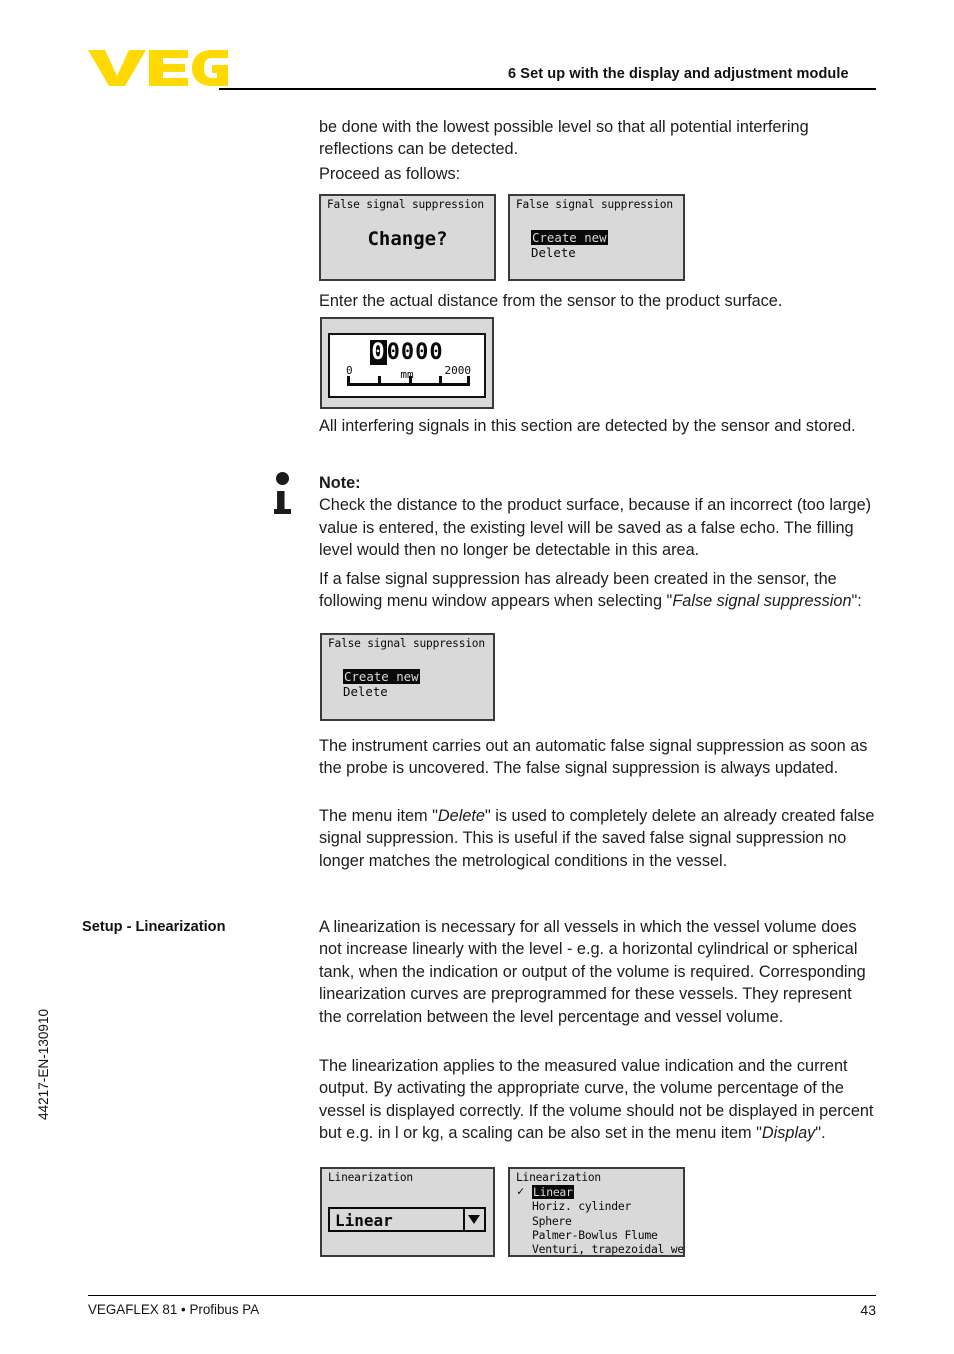 This screenshot has width=954, height=1354. Describe the element at coordinates (415, 352) in the screenshot. I see `lcd-digits-rest: 0000` at that location.